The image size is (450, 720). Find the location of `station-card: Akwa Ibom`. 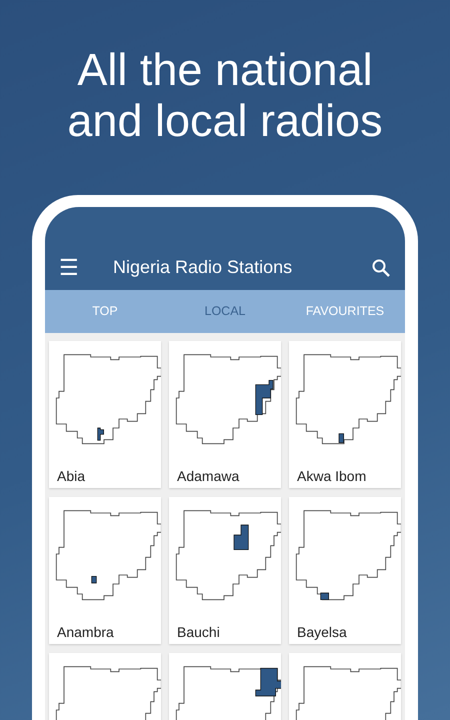

station-card: Akwa Ibom is located at coordinates (345, 414).